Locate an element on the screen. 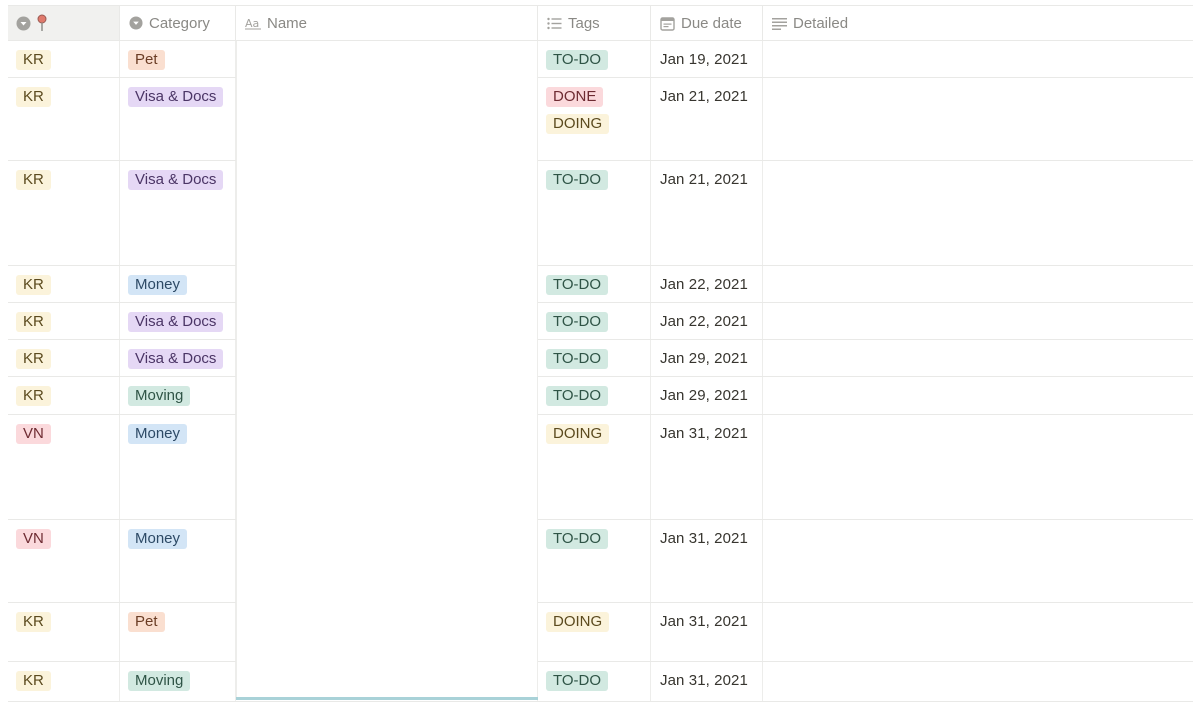  table-row: KR Visa & Docs DONE DOING Jan 21, 2021 is located at coordinates (600, 119).